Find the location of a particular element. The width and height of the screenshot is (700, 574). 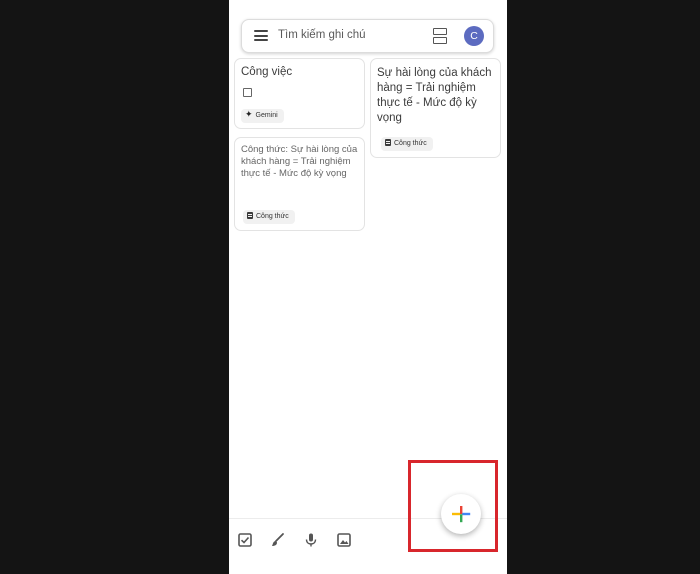

label-chip: ✦ Gemini is located at coordinates (262, 116).